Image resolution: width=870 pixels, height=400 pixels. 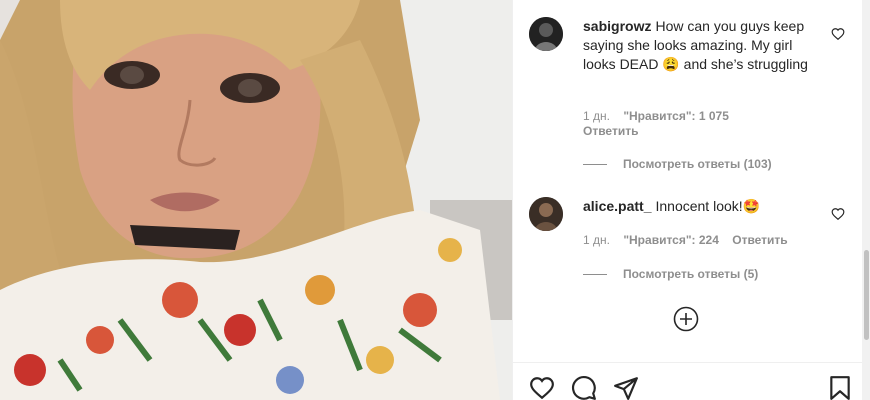 I want to click on comment-meta: 1 дн. "Нравится": 224 Ответить, so click(x=690, y=240).